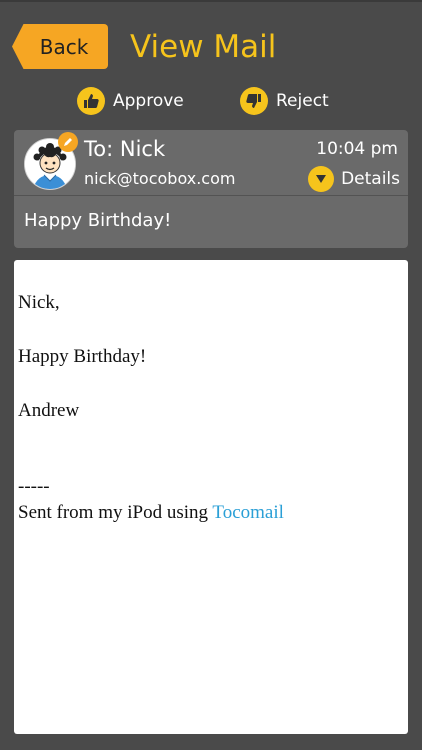  Describe the element at coordinates (247, 512) in the screenshot. I see `tocomail-link: Tocomail` at that location.